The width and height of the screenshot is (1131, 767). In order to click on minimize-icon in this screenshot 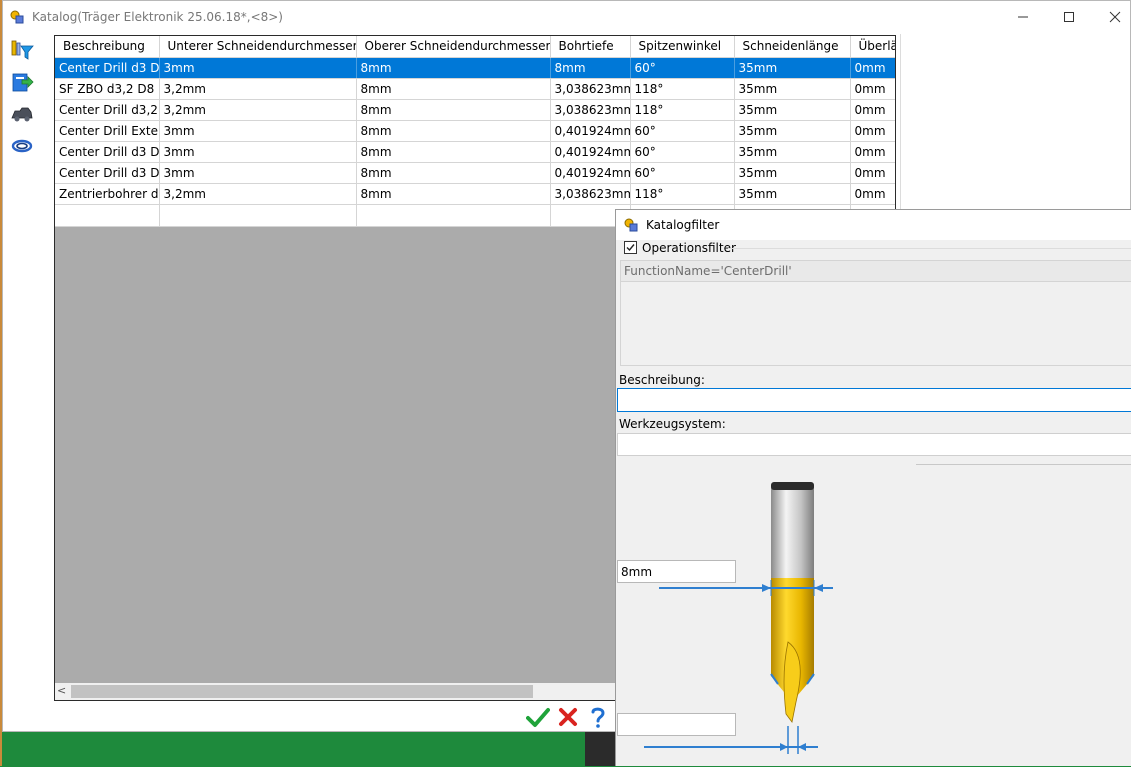, I will do `click(1023, 17)`.